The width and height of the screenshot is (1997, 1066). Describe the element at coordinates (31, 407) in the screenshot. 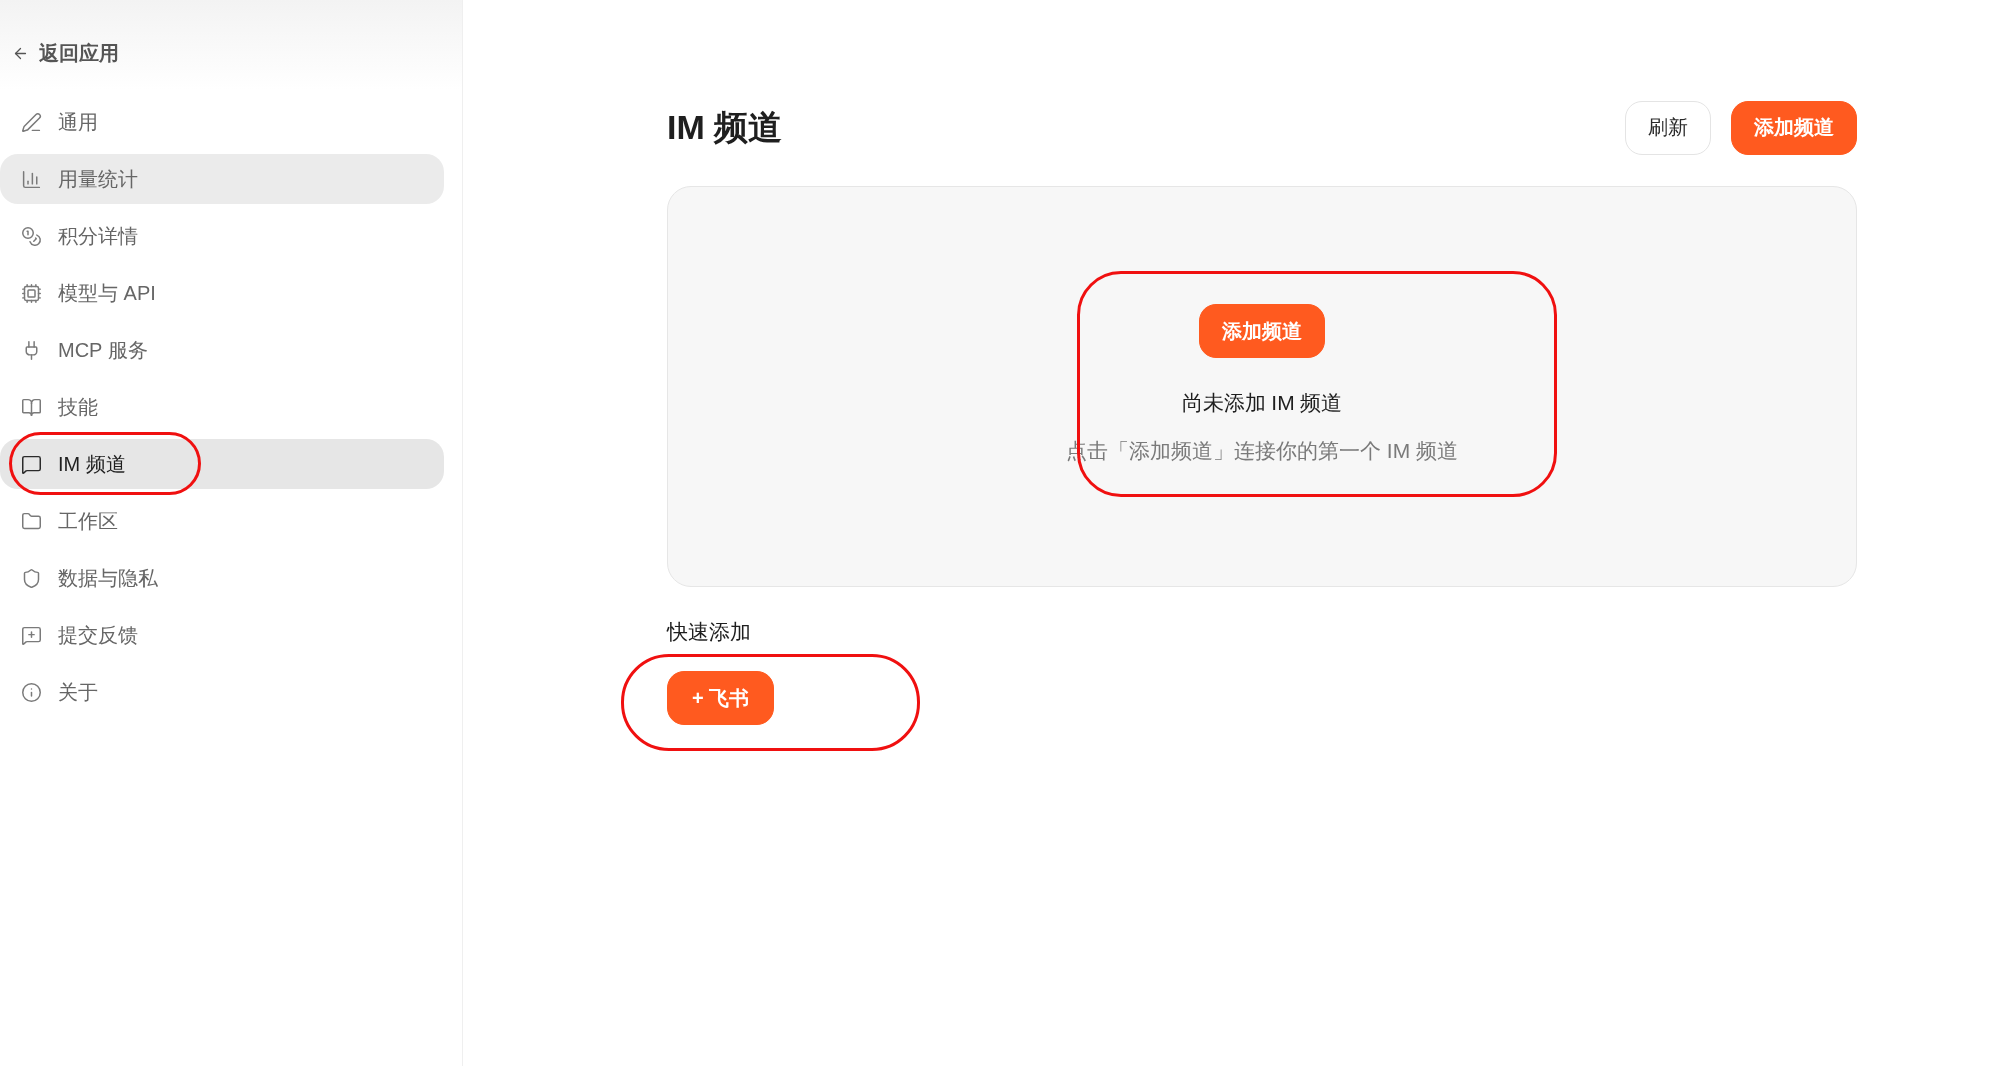

I see `book-icon` at that location.